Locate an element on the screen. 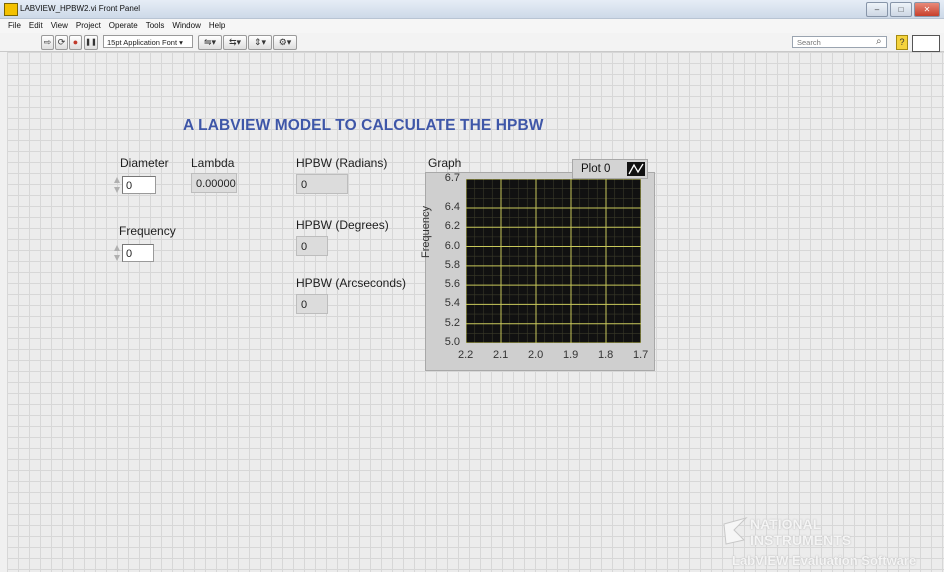 This screenshot has height=572, width=944. x-tick-label: 2.2 is located at coordinates (466, 355).